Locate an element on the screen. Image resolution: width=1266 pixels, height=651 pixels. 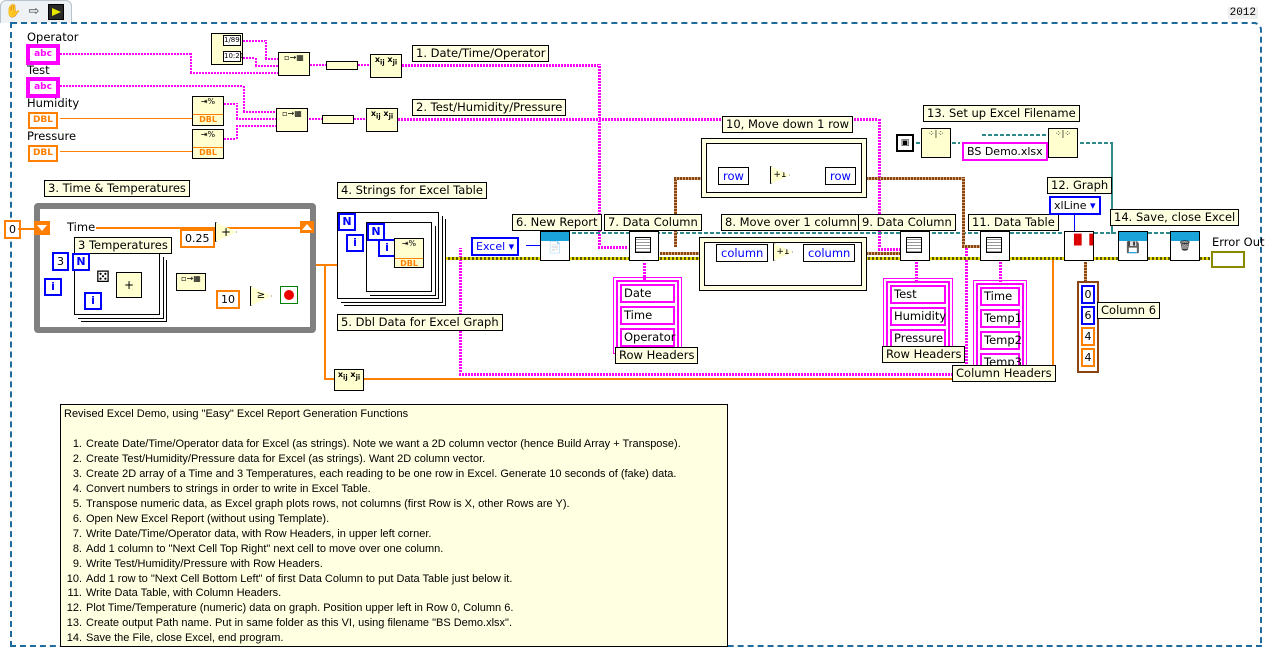
shift-register-left is located at coordinates (42, 228).